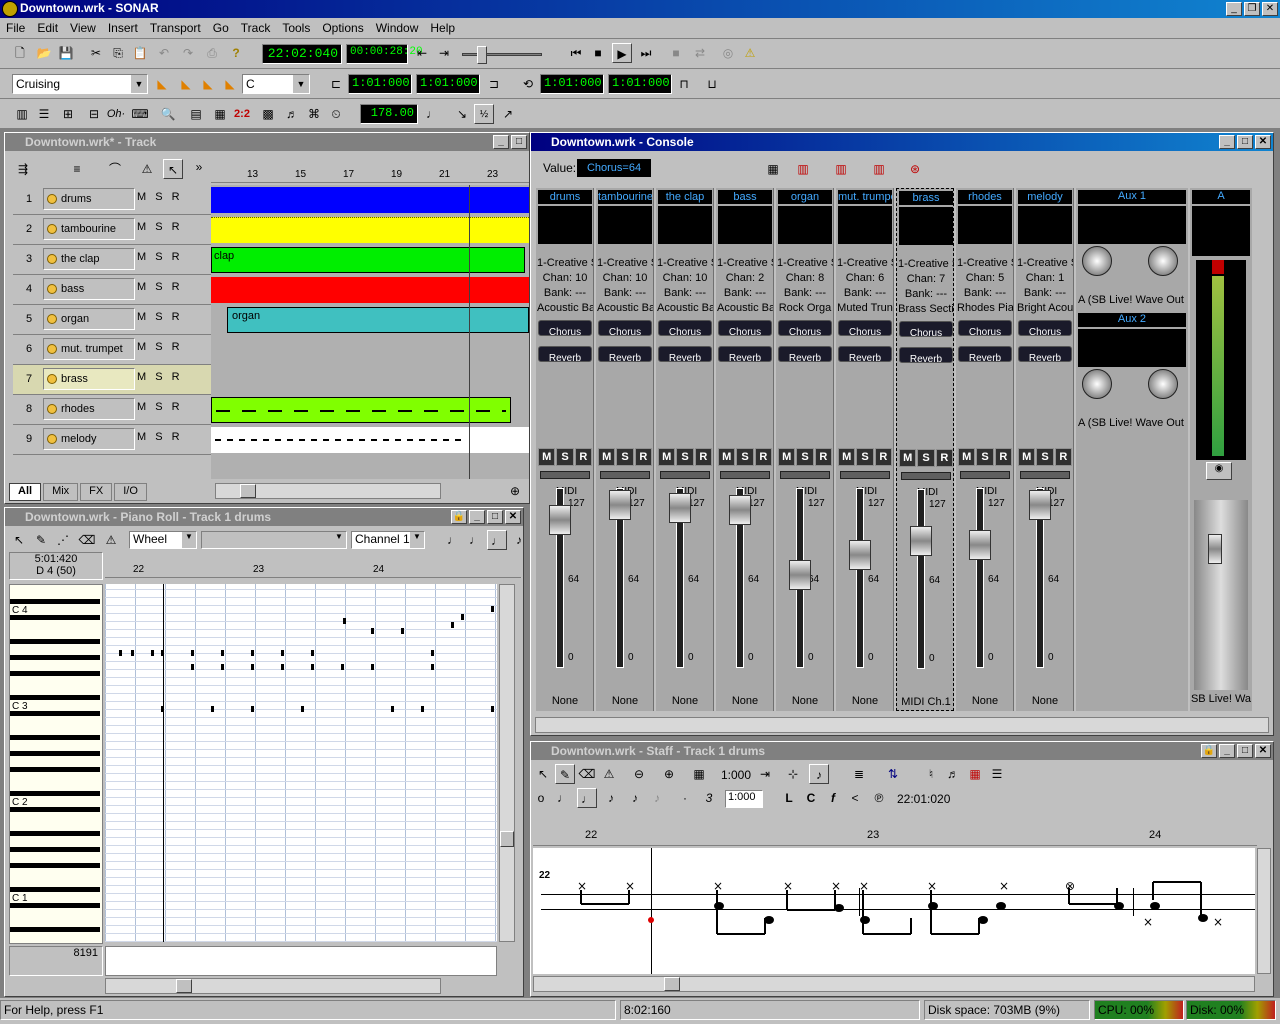  What do you see at coordinates (805, 278) in the screenshot?
I see `strip-channel: Chan: 8` at bounding box center [805, 278].